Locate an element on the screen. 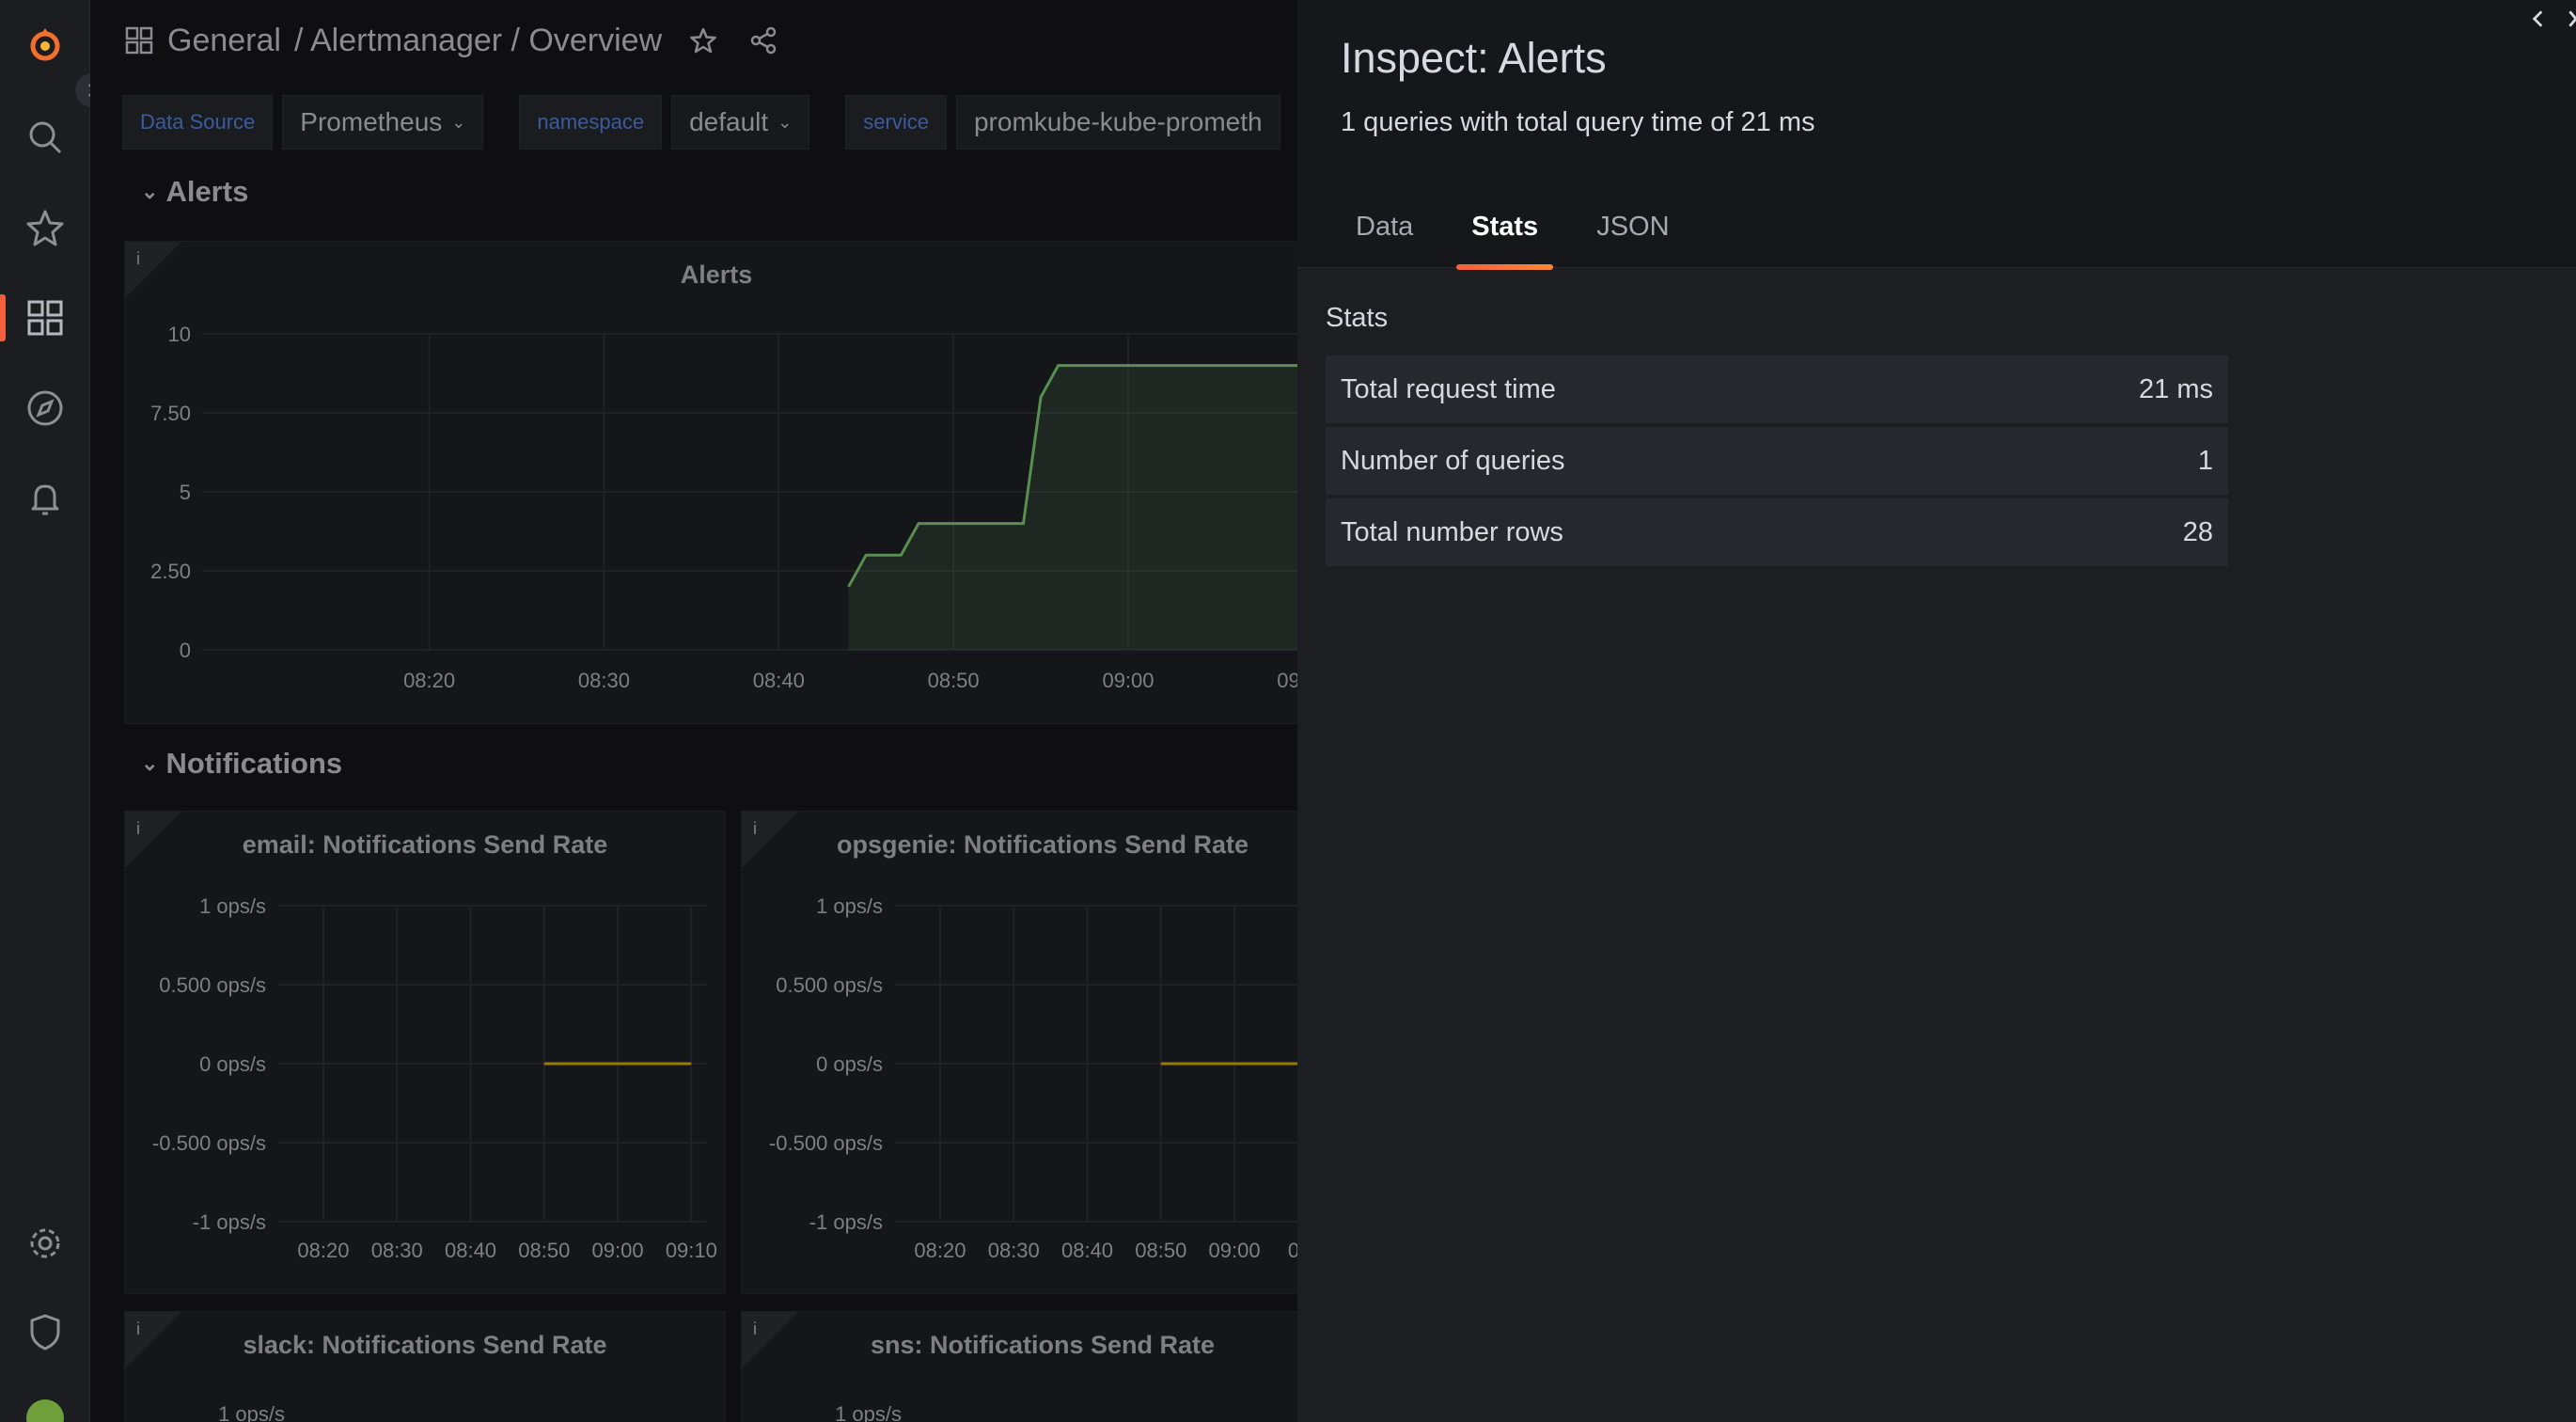 The width and height of the screenshot is (2576, 1422). y-tick-label: 2.50 is located at coordinates (171, 571).